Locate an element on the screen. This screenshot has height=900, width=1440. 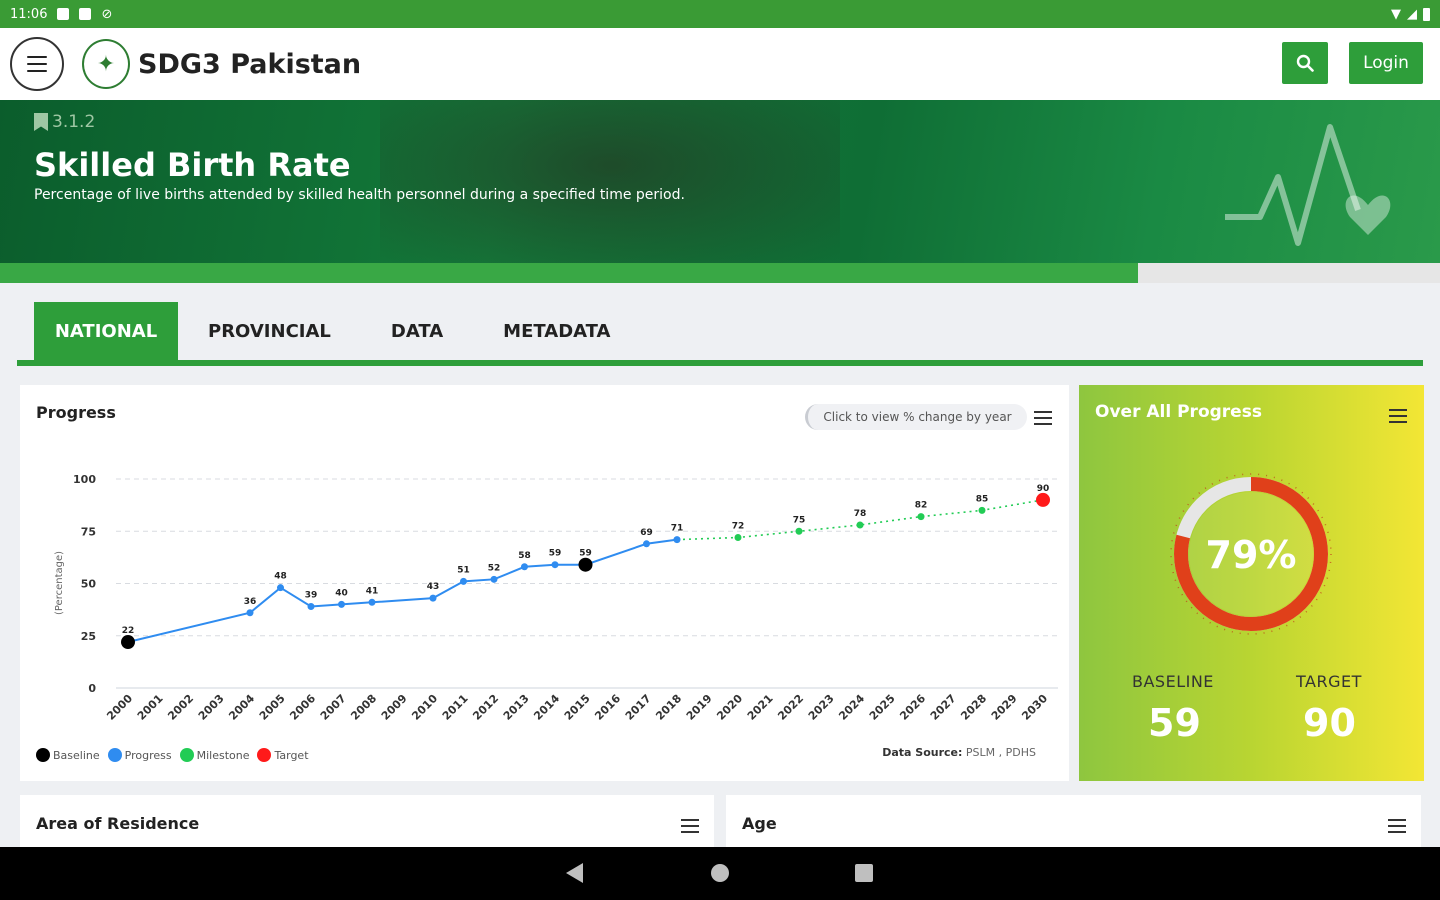
percent-change-toggle: Click to view % change by year is located at coordinates (916, 417).